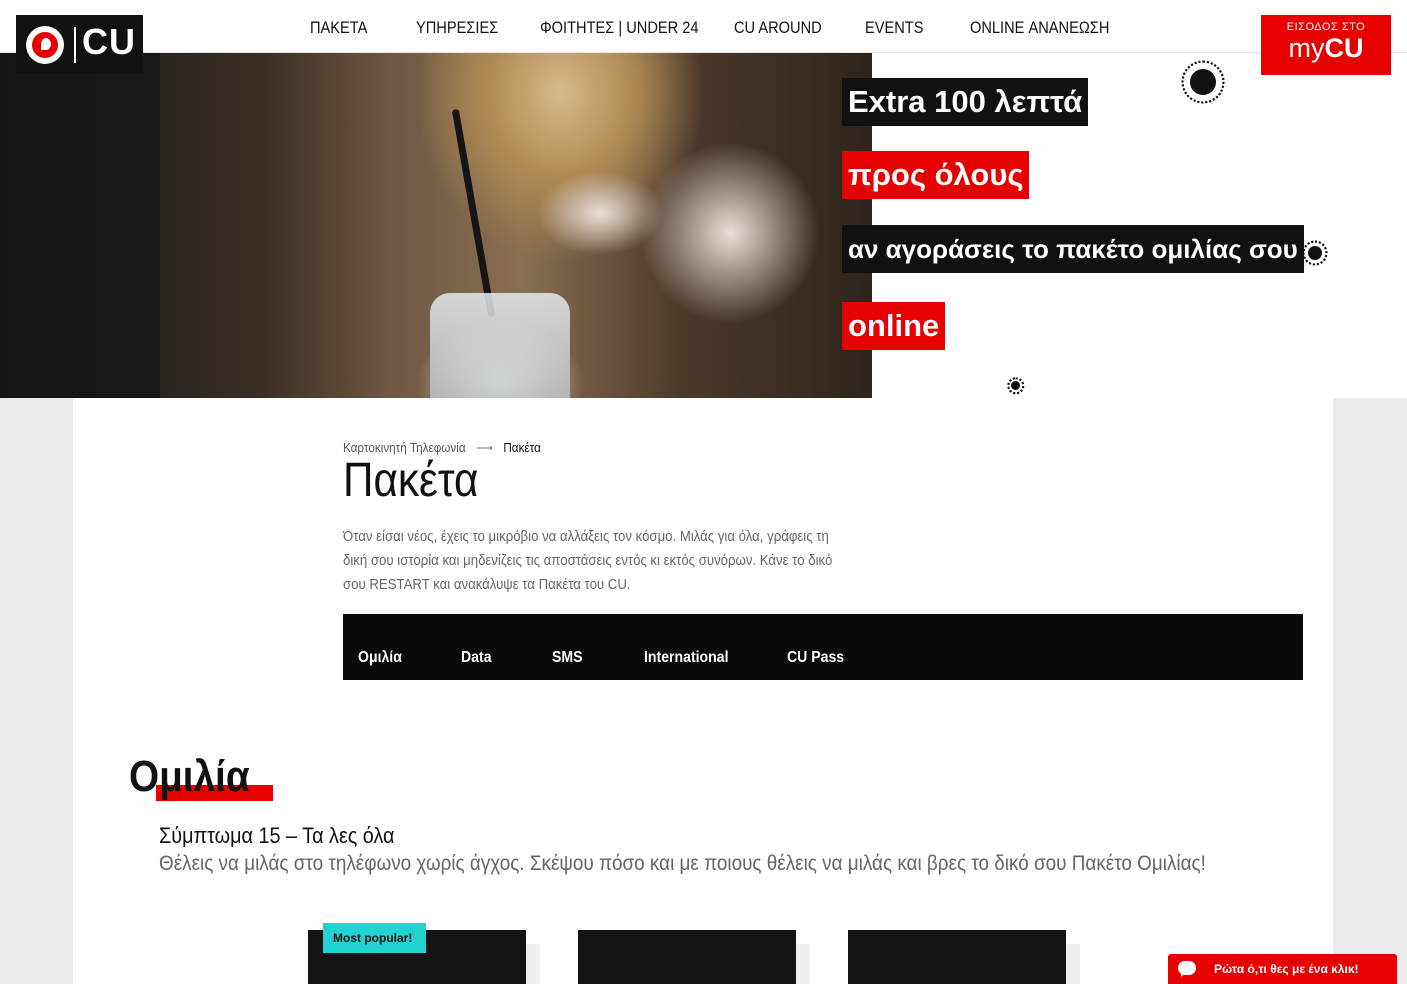  I want to click on nav-item-online-ananeosi: ONLINE ΑΝΑΝΕΩΣΗ, so click(1039, 28).